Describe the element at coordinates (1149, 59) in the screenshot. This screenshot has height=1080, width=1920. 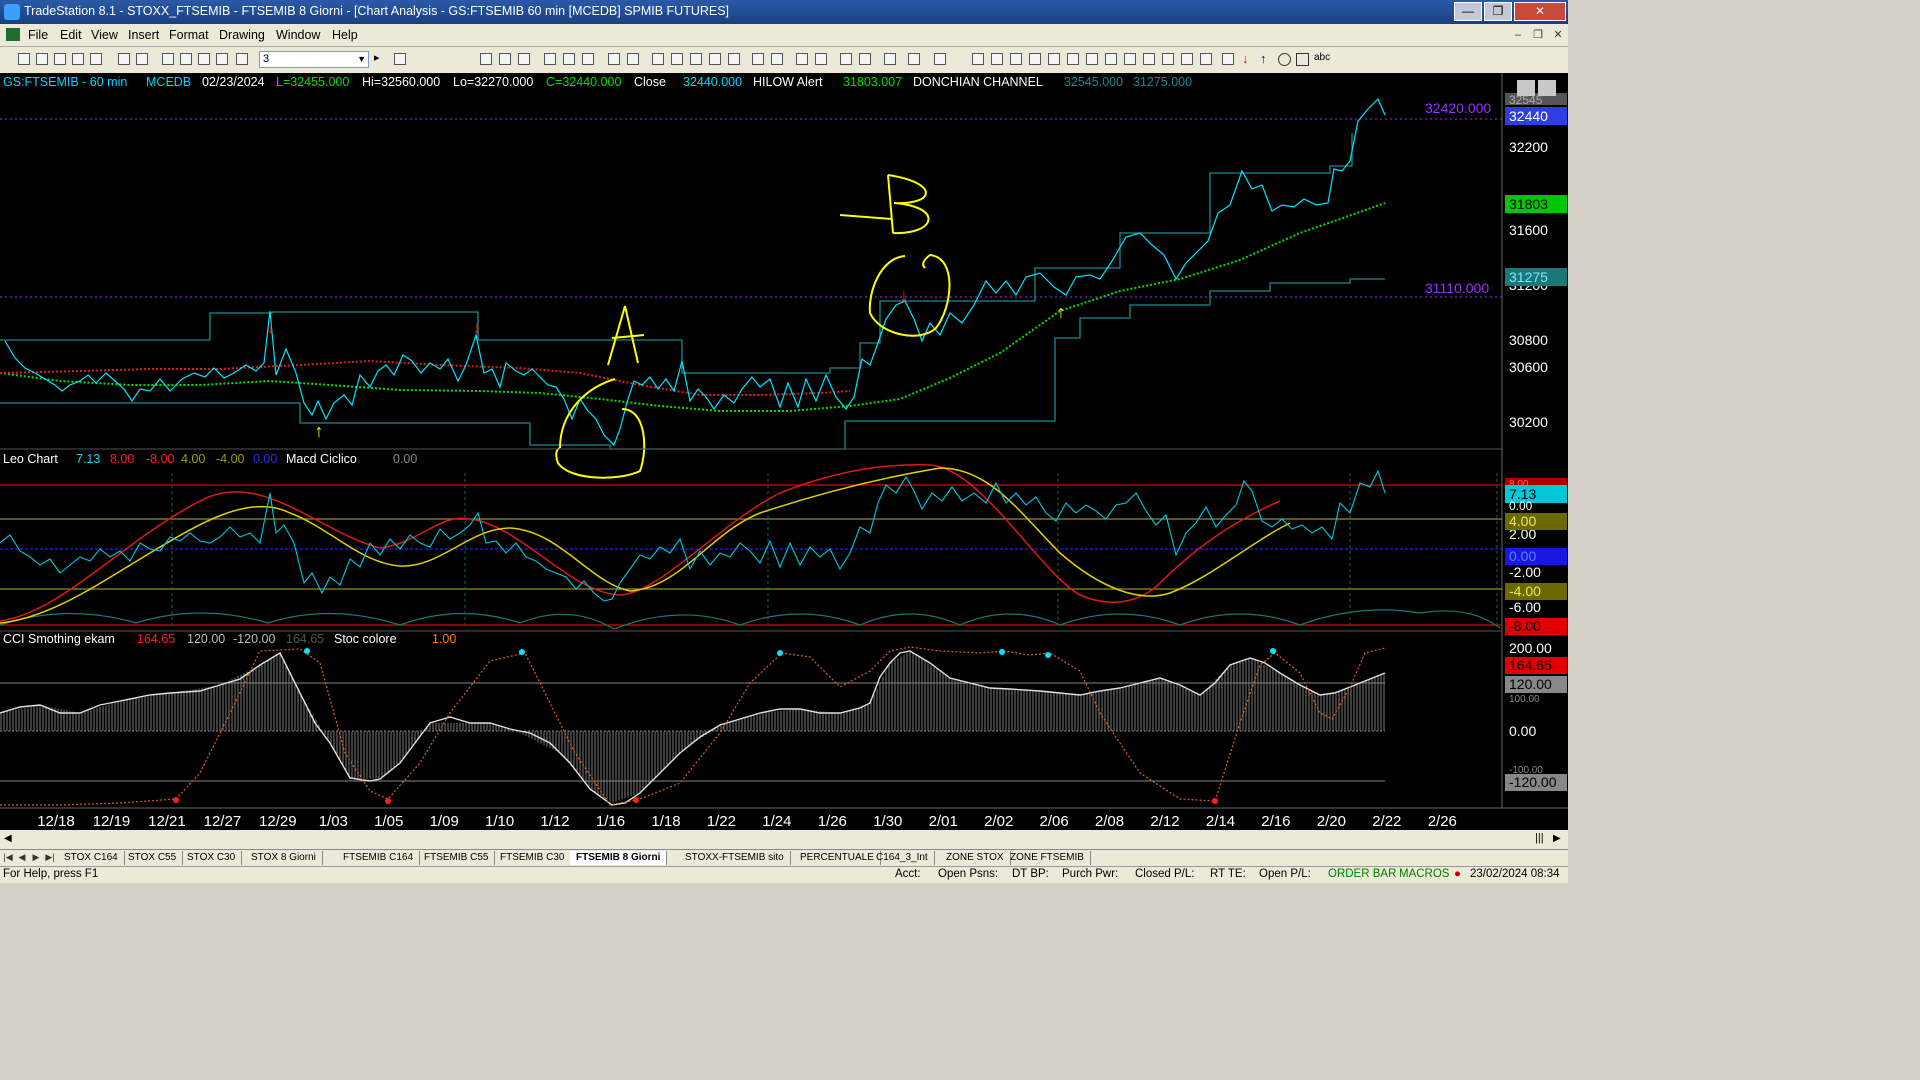
I see `arrow-icon` at that location.